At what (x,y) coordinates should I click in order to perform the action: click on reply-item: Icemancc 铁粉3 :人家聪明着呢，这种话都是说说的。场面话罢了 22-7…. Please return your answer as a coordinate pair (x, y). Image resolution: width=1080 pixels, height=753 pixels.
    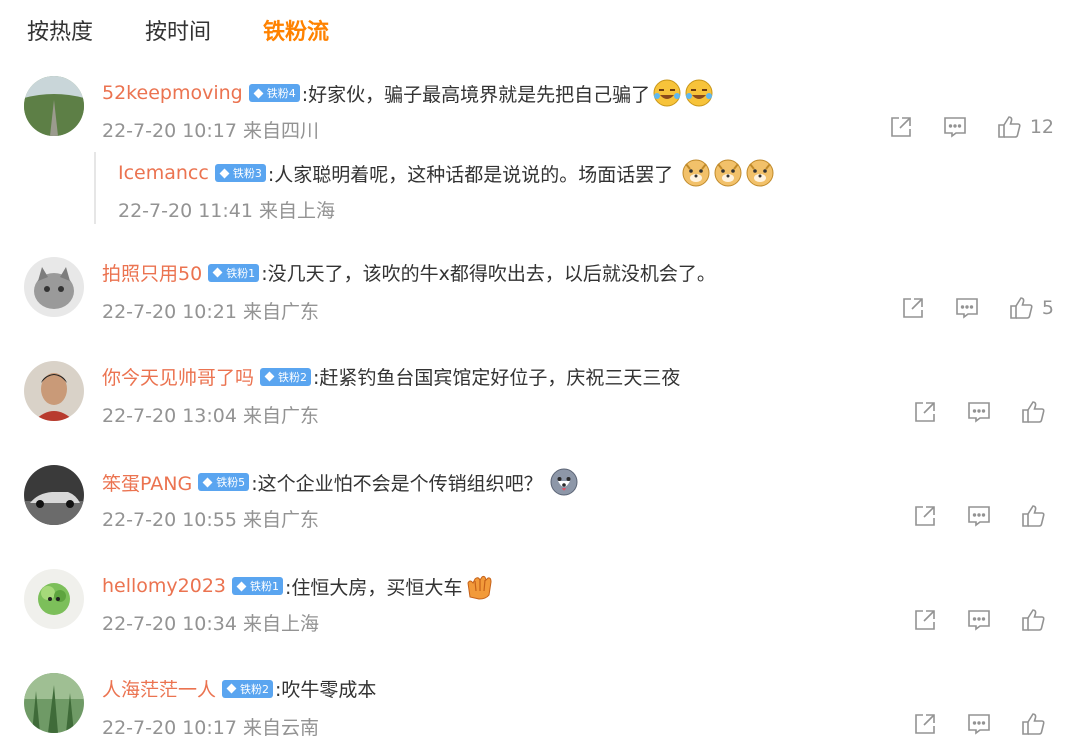
    Looking at the image, I should click on (495, 188).